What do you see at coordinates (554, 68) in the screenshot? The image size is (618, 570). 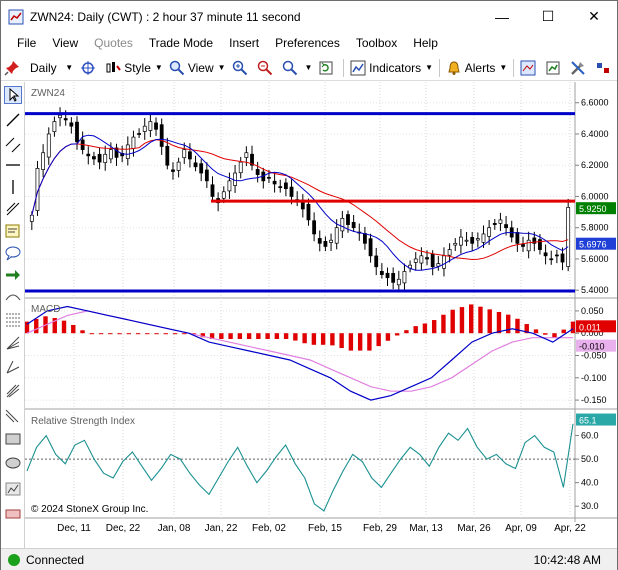 I see `template-button` at bounding box center [554, 68].